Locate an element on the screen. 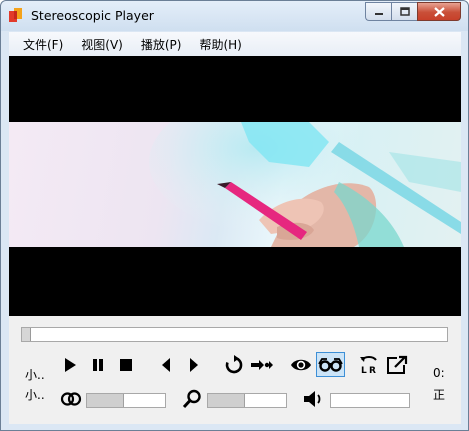  external-window-button is located at coordinates (397, 365).